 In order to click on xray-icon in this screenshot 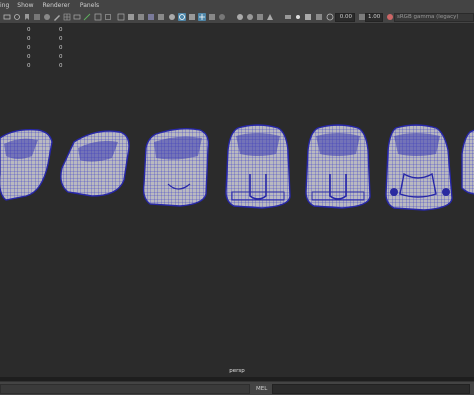, I will do `click(192, 17)`.